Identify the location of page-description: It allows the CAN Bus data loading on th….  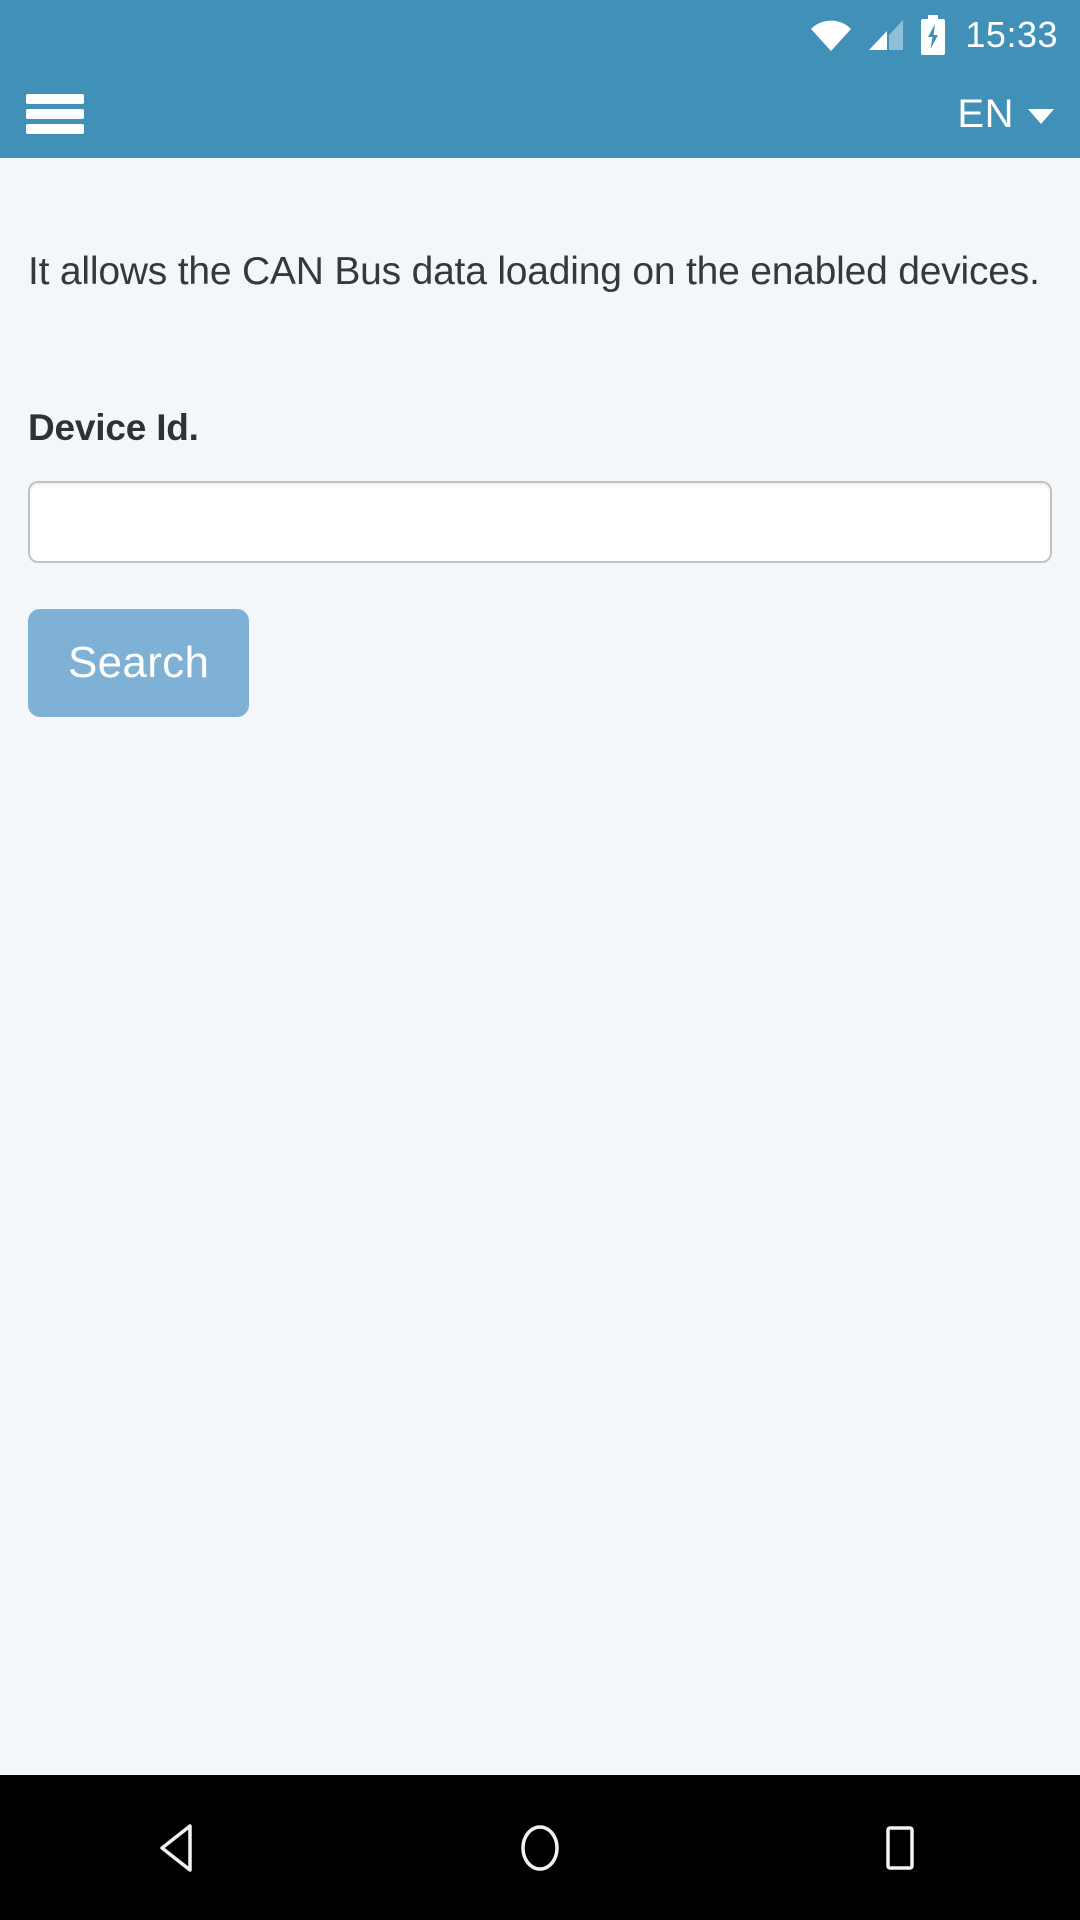
(534, 271).